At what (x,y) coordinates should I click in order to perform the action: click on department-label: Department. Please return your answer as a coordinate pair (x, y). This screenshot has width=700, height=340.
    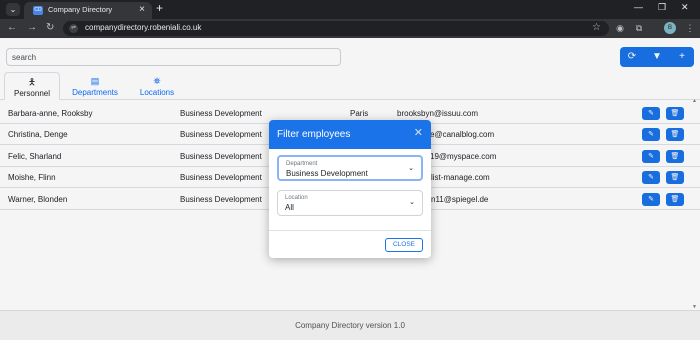
    Looking at the image, I should click on (302, 164).